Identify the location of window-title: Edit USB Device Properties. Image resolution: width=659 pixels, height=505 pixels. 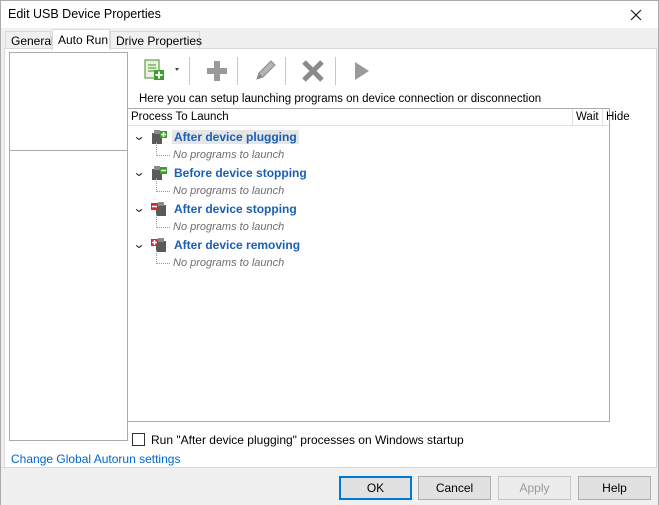
(84, 14).